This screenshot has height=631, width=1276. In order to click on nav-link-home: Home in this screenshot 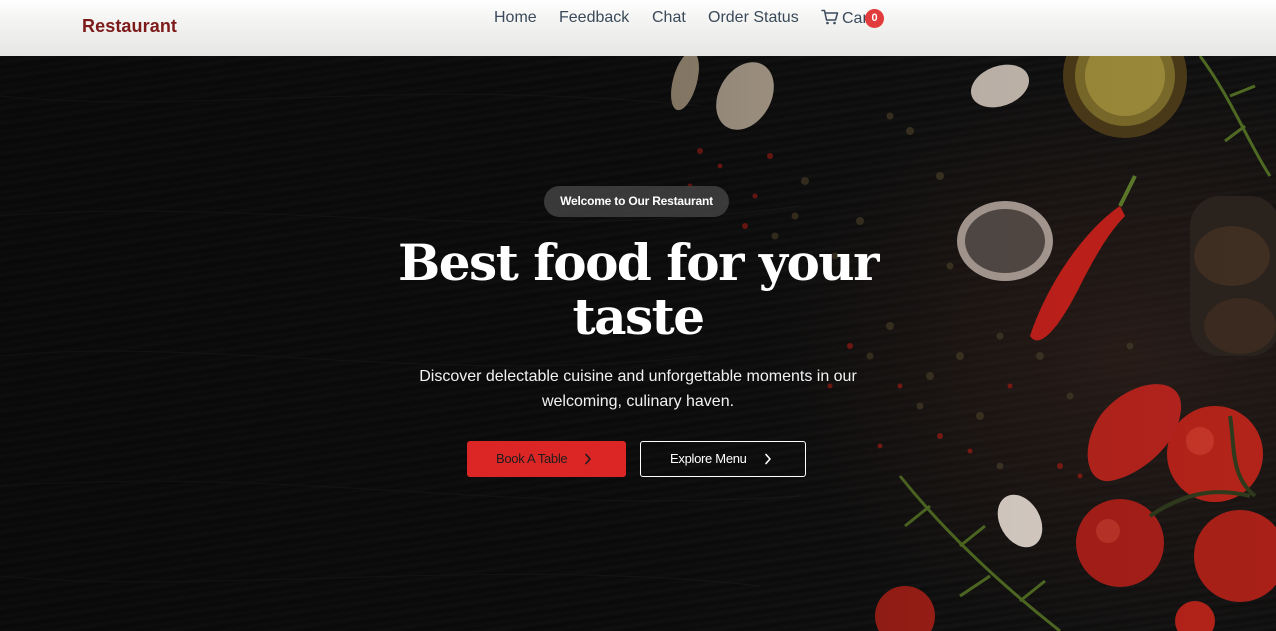, I will do `click(515, 18)`.